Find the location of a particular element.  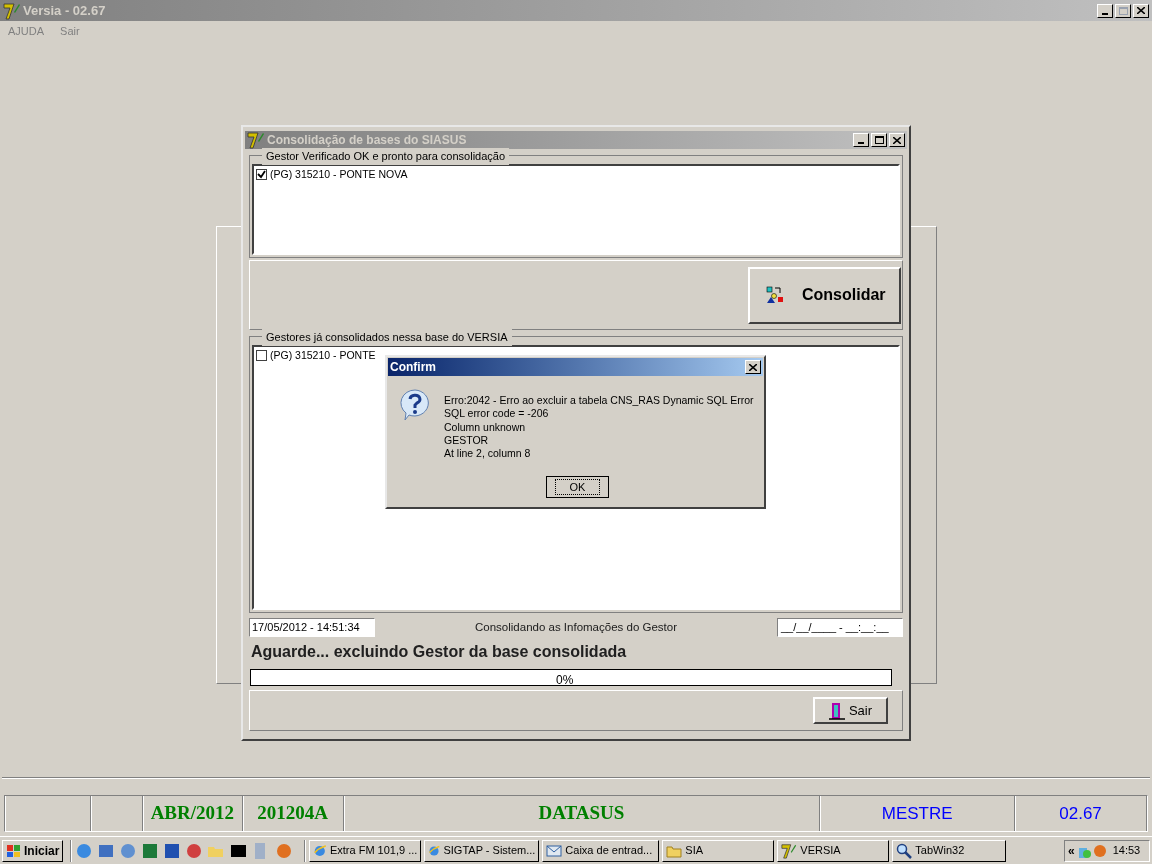

error-message-line: At line 2, column 8 is located at coordinates (488, 454).